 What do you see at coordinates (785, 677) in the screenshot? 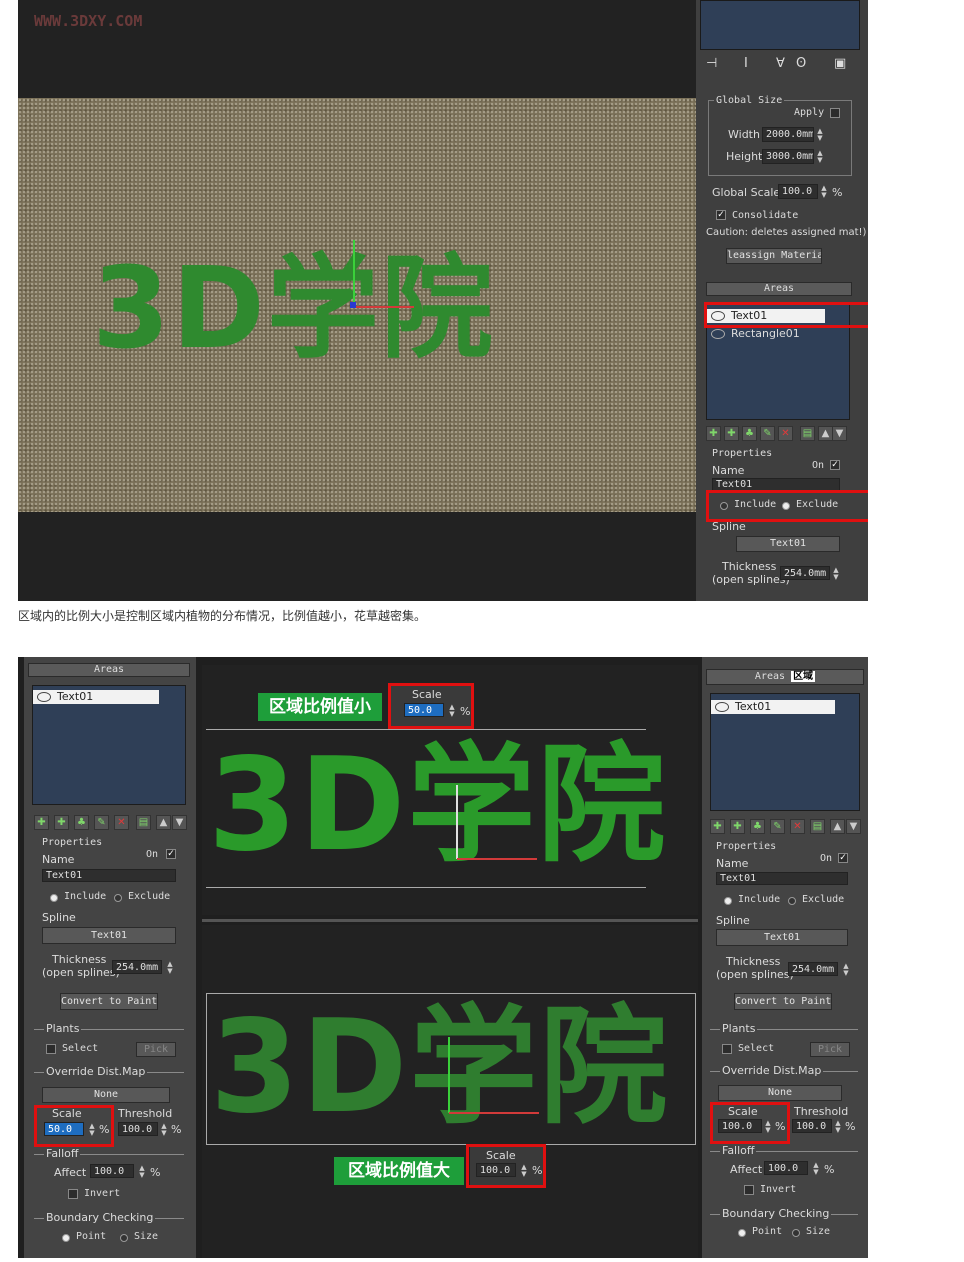
I see `right-areas-header: Areas 区域` at bounding box center [785, 677].